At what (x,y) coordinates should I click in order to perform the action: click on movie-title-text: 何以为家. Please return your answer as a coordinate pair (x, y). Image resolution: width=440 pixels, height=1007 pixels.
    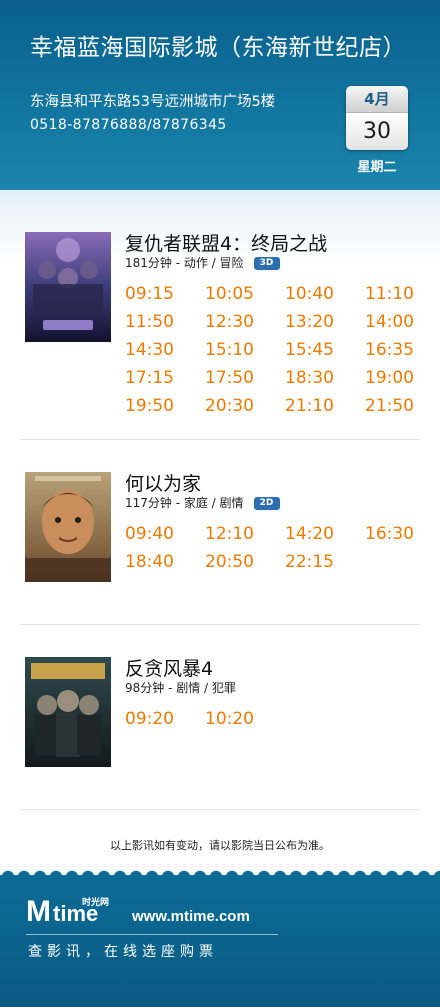
    Looking at the image, I should click on (163, 484).